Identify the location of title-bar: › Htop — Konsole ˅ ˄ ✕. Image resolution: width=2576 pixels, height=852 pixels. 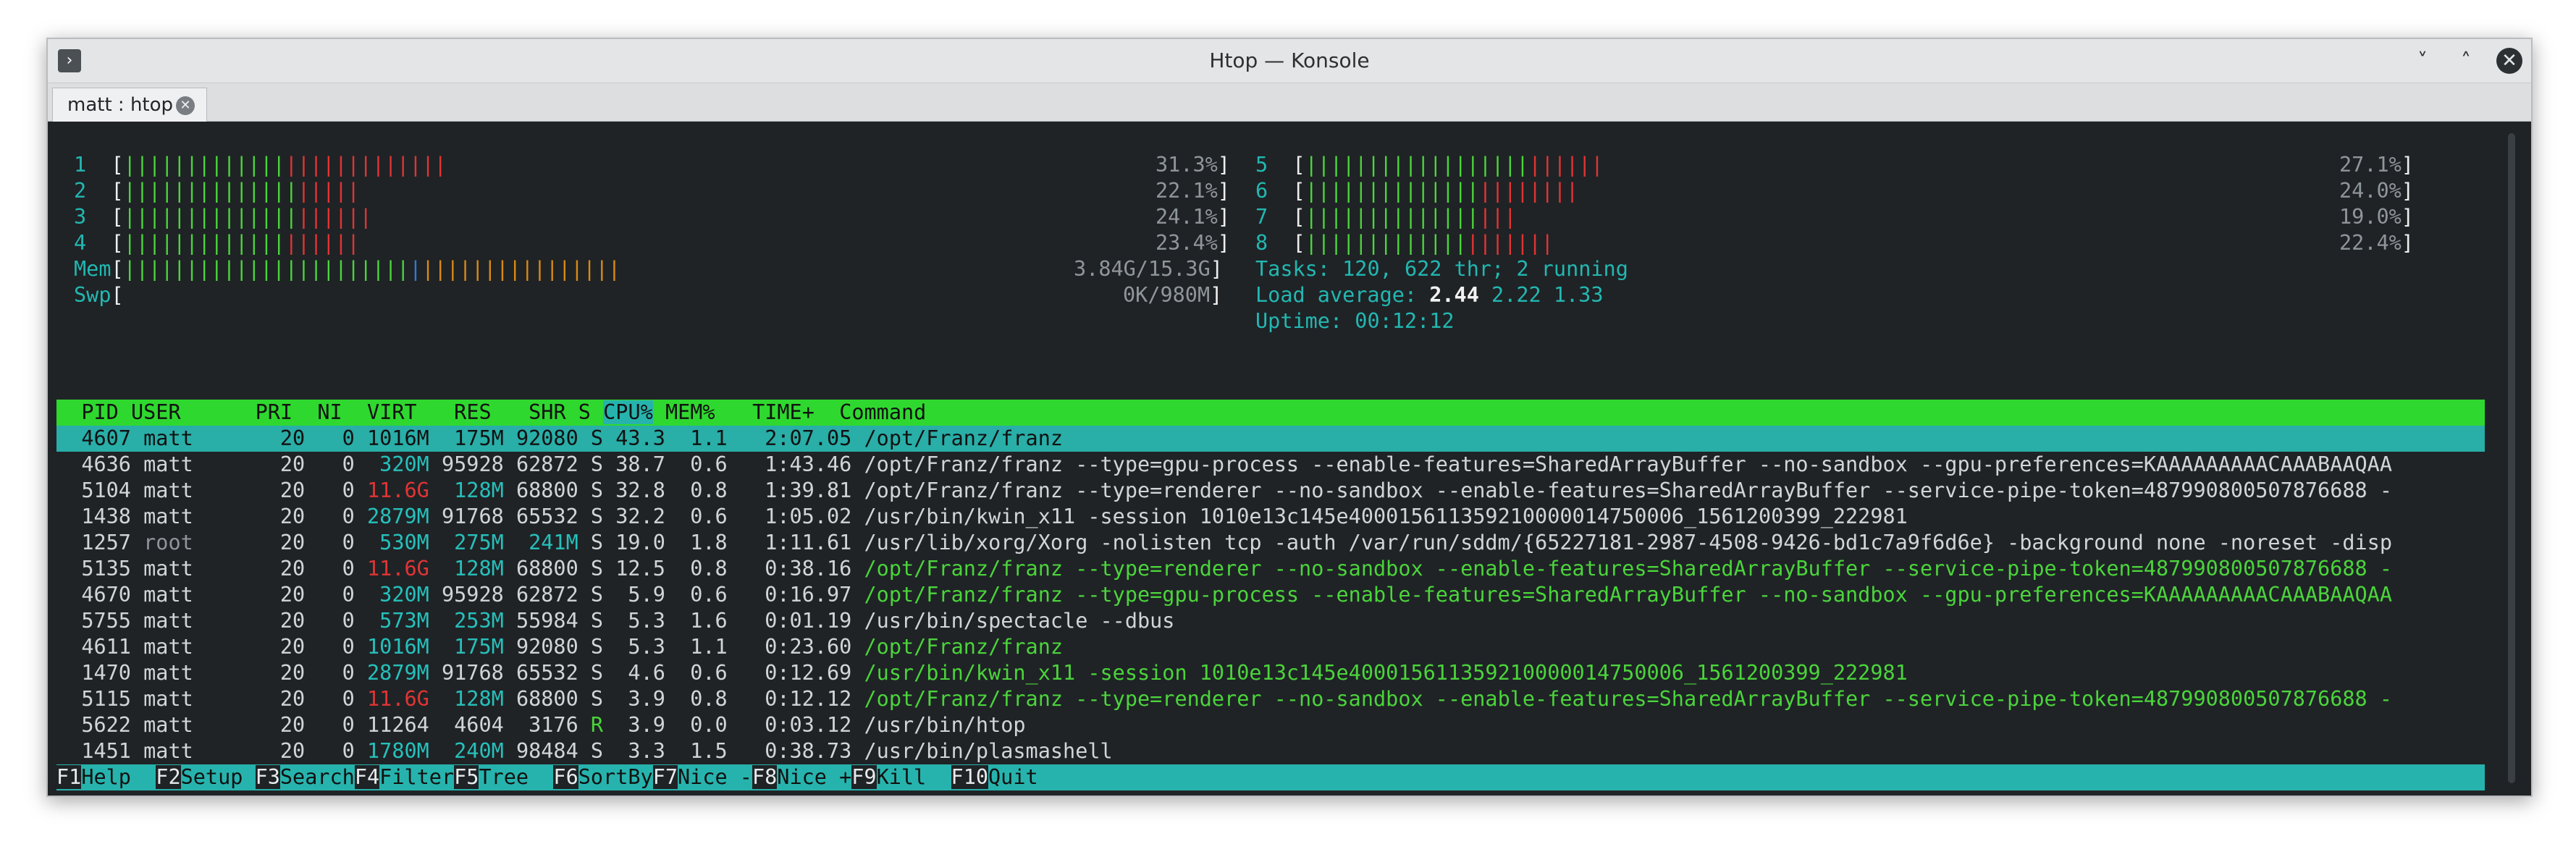
(1289, 61).